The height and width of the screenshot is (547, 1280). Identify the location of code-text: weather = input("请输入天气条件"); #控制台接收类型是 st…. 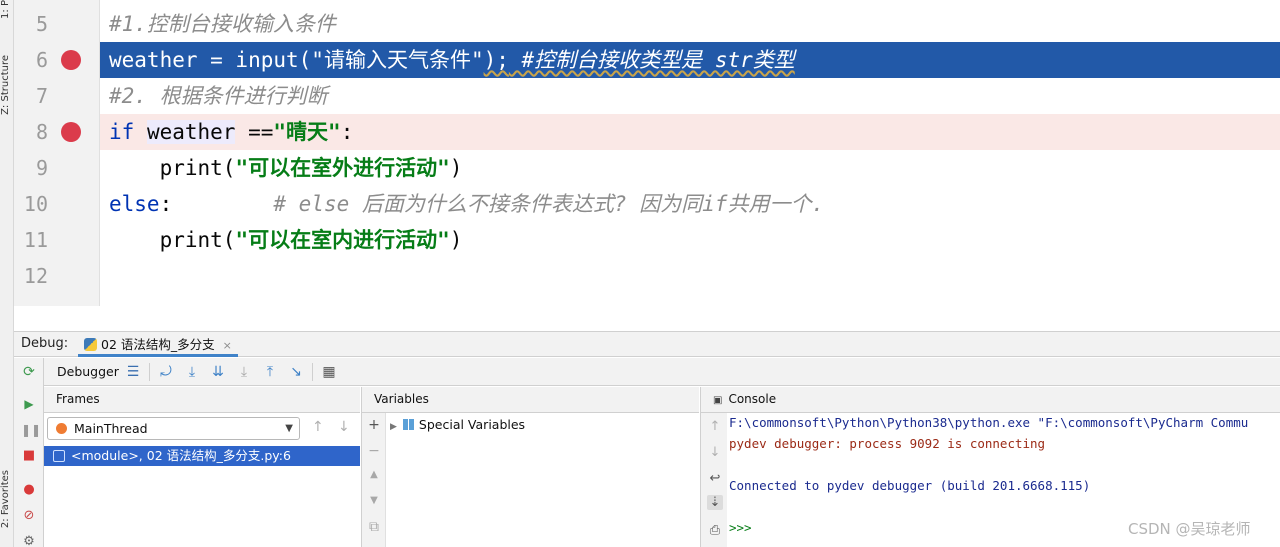
(452, 60).